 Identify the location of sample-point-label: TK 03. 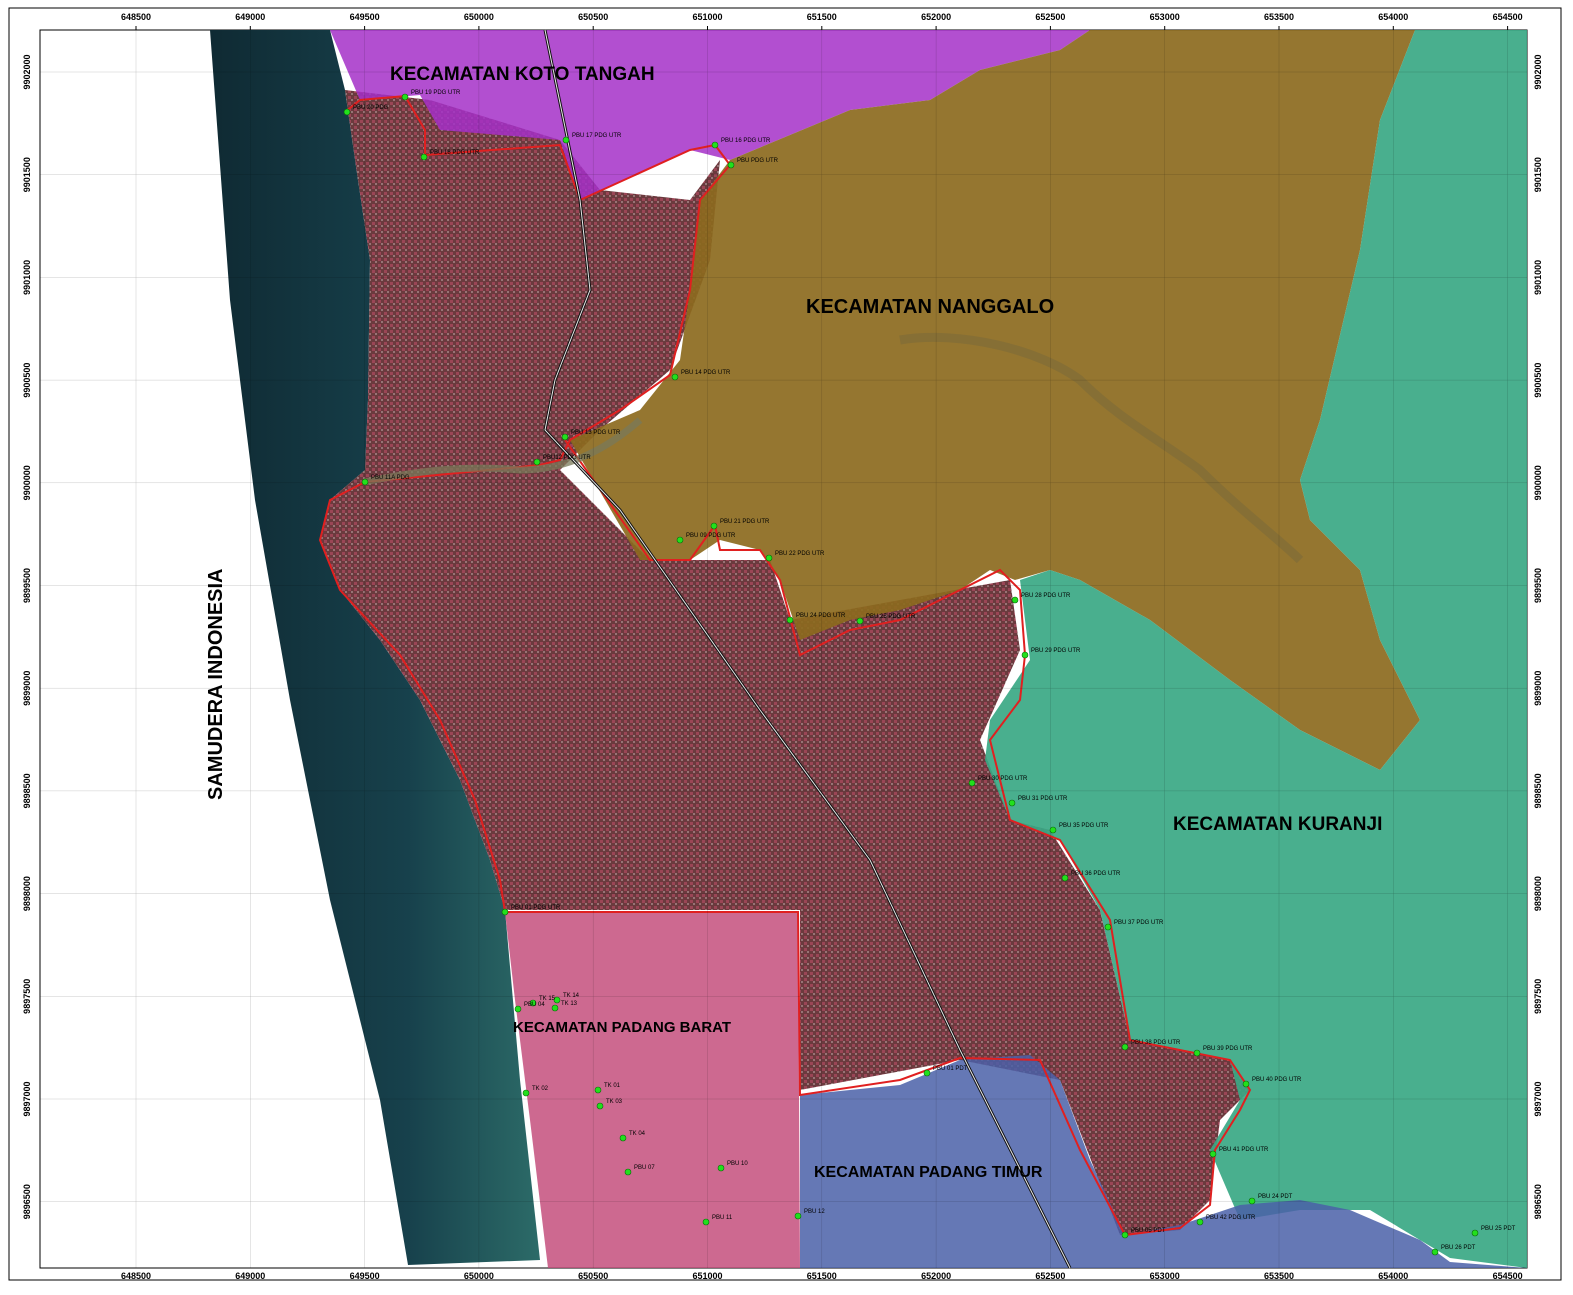
(614, 1102).